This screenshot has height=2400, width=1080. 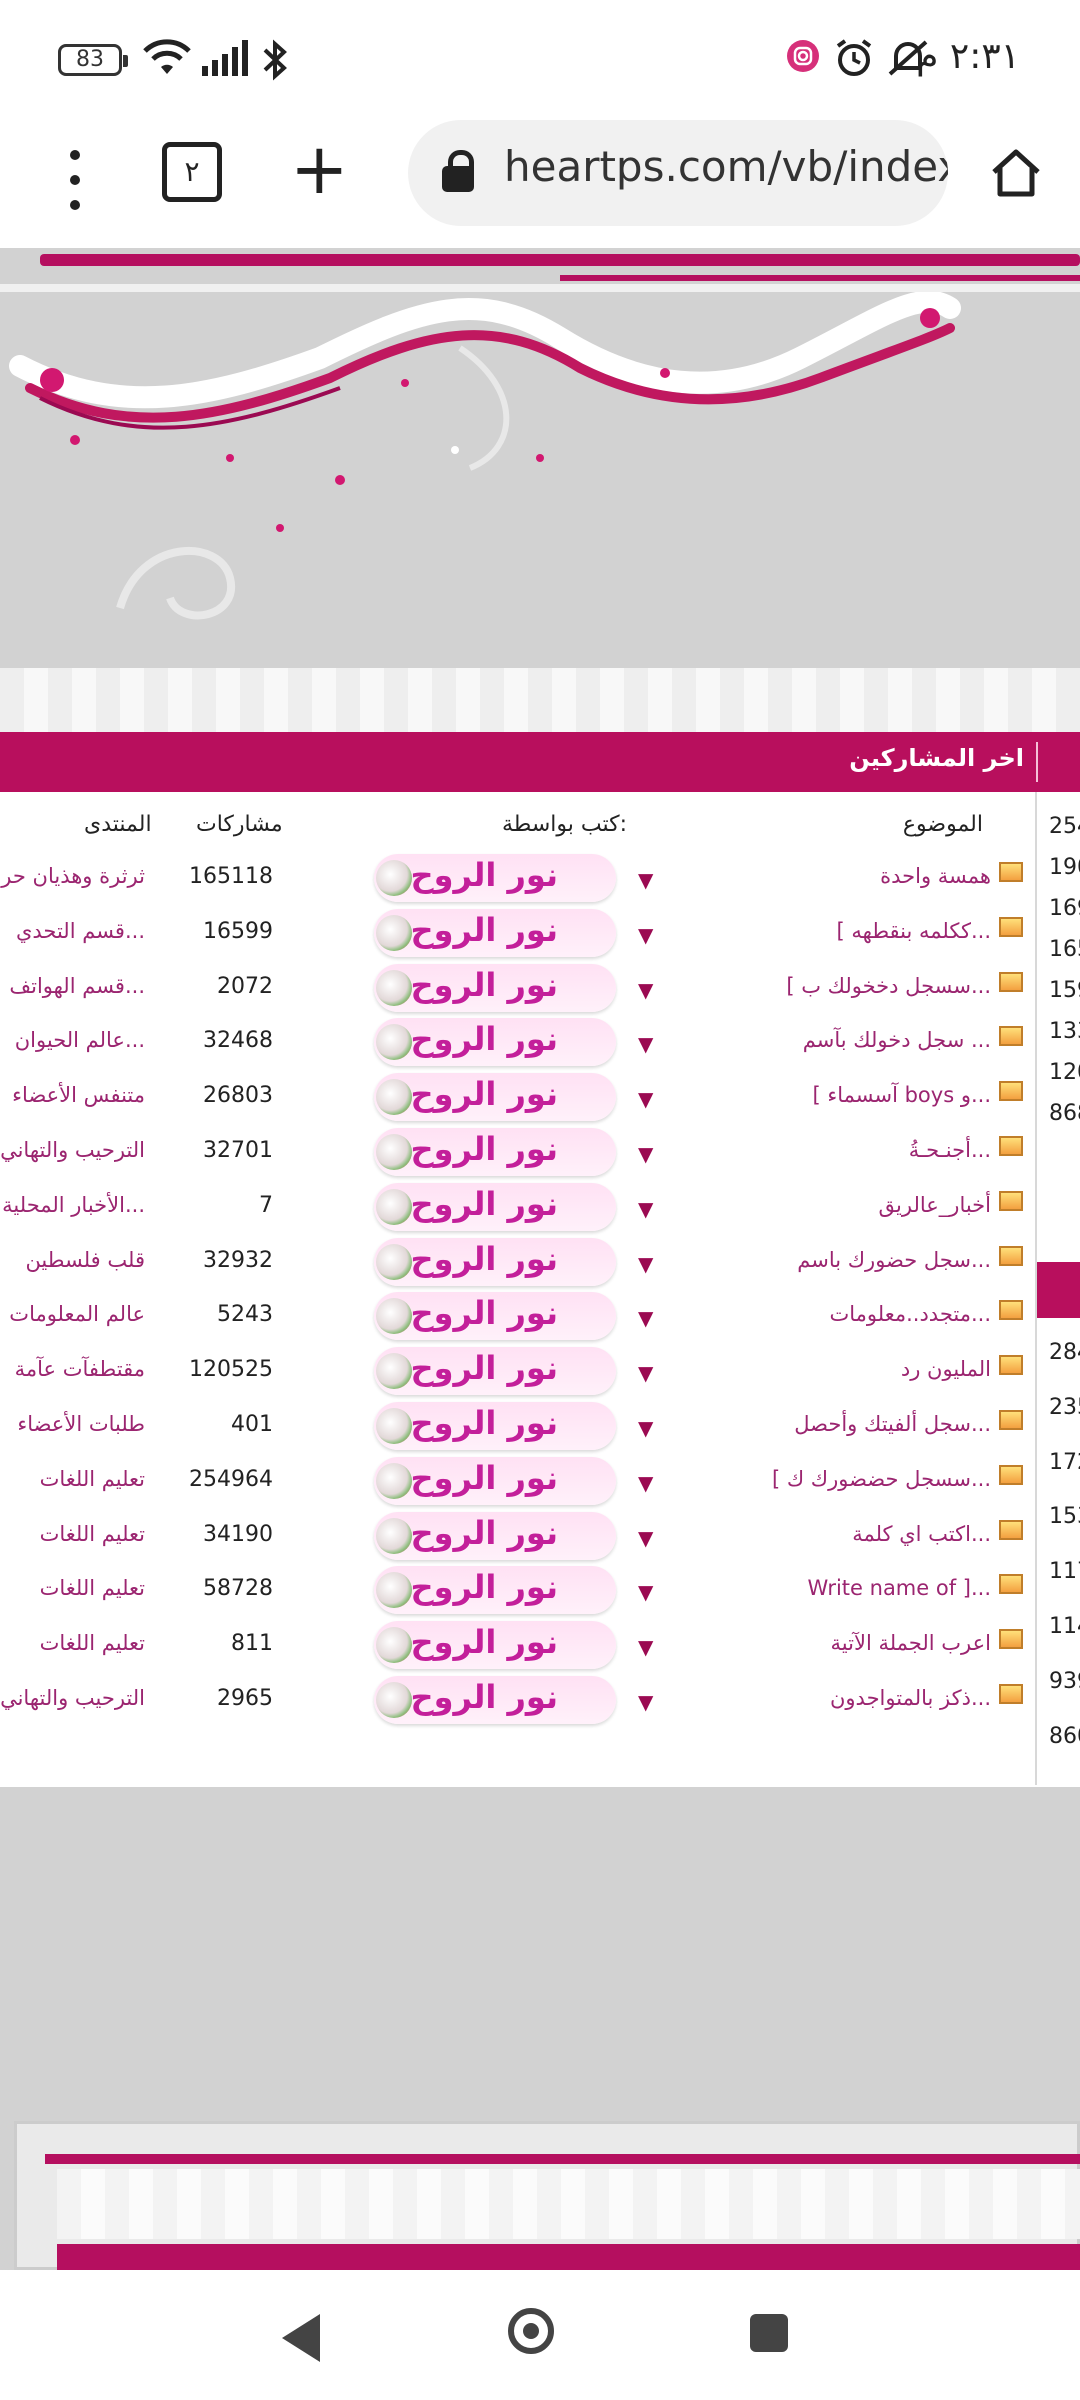 I want to click on alarm-icon, so click(x=854, y=62).